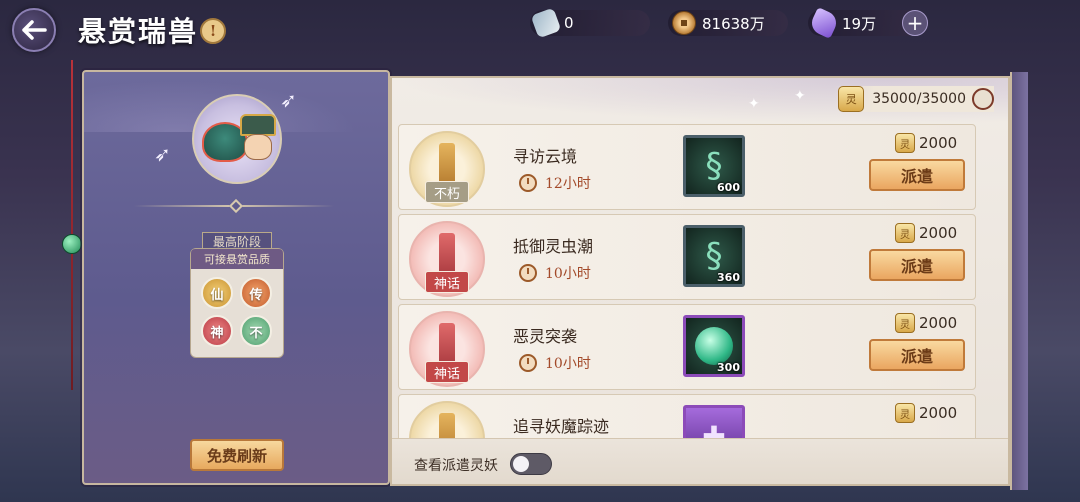 The width and height of the screenshot is (1080, 502). I want to click on reward-quantity: 600, so click(728, 187).